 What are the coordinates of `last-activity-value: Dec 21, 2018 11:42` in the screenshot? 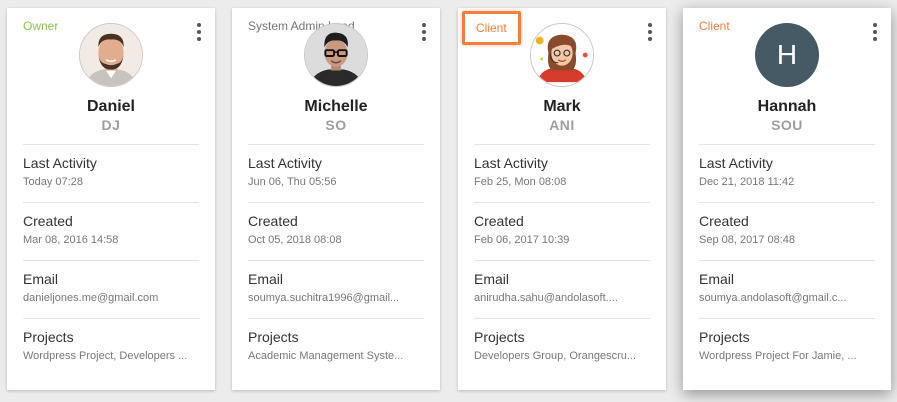 It's located at (747, 182).